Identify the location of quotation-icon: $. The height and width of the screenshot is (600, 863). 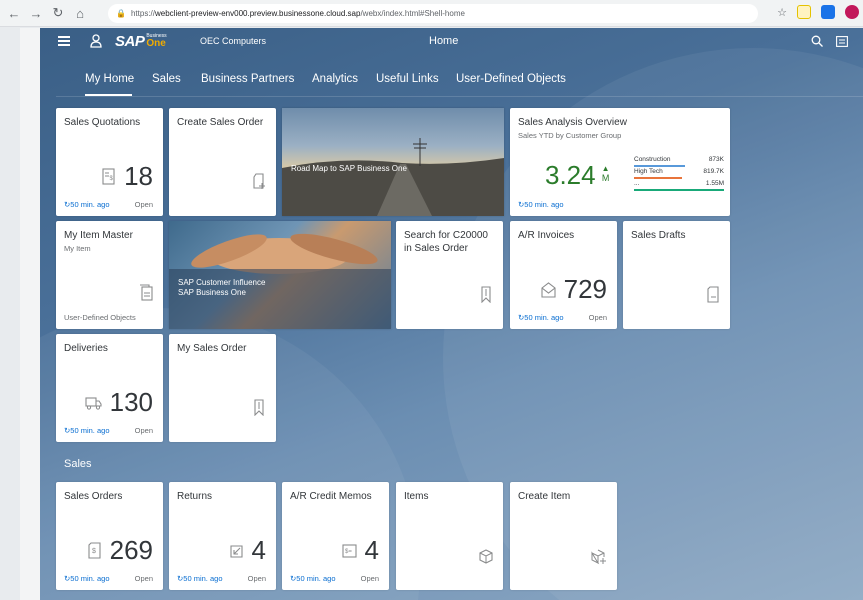
(108, 176).